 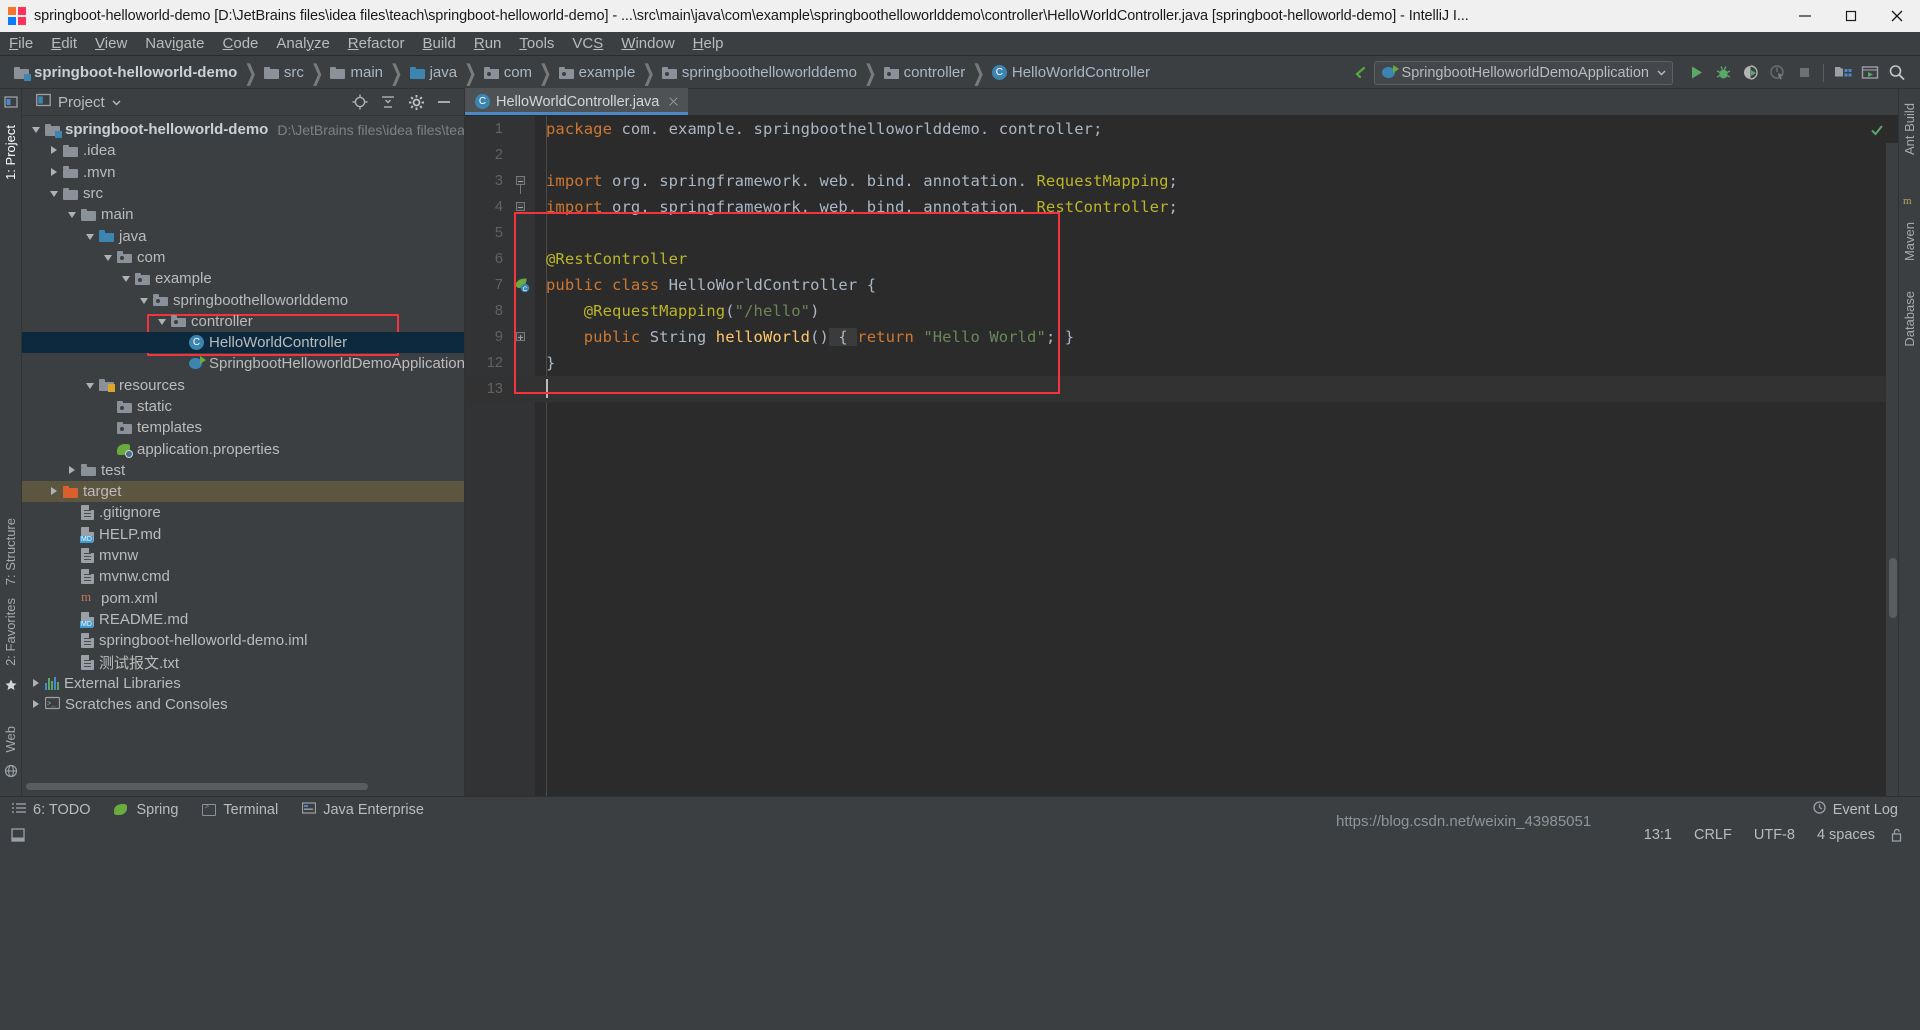 I want to click on bottom-tab-todo: 6: TODO, so click(x=51, y=810).